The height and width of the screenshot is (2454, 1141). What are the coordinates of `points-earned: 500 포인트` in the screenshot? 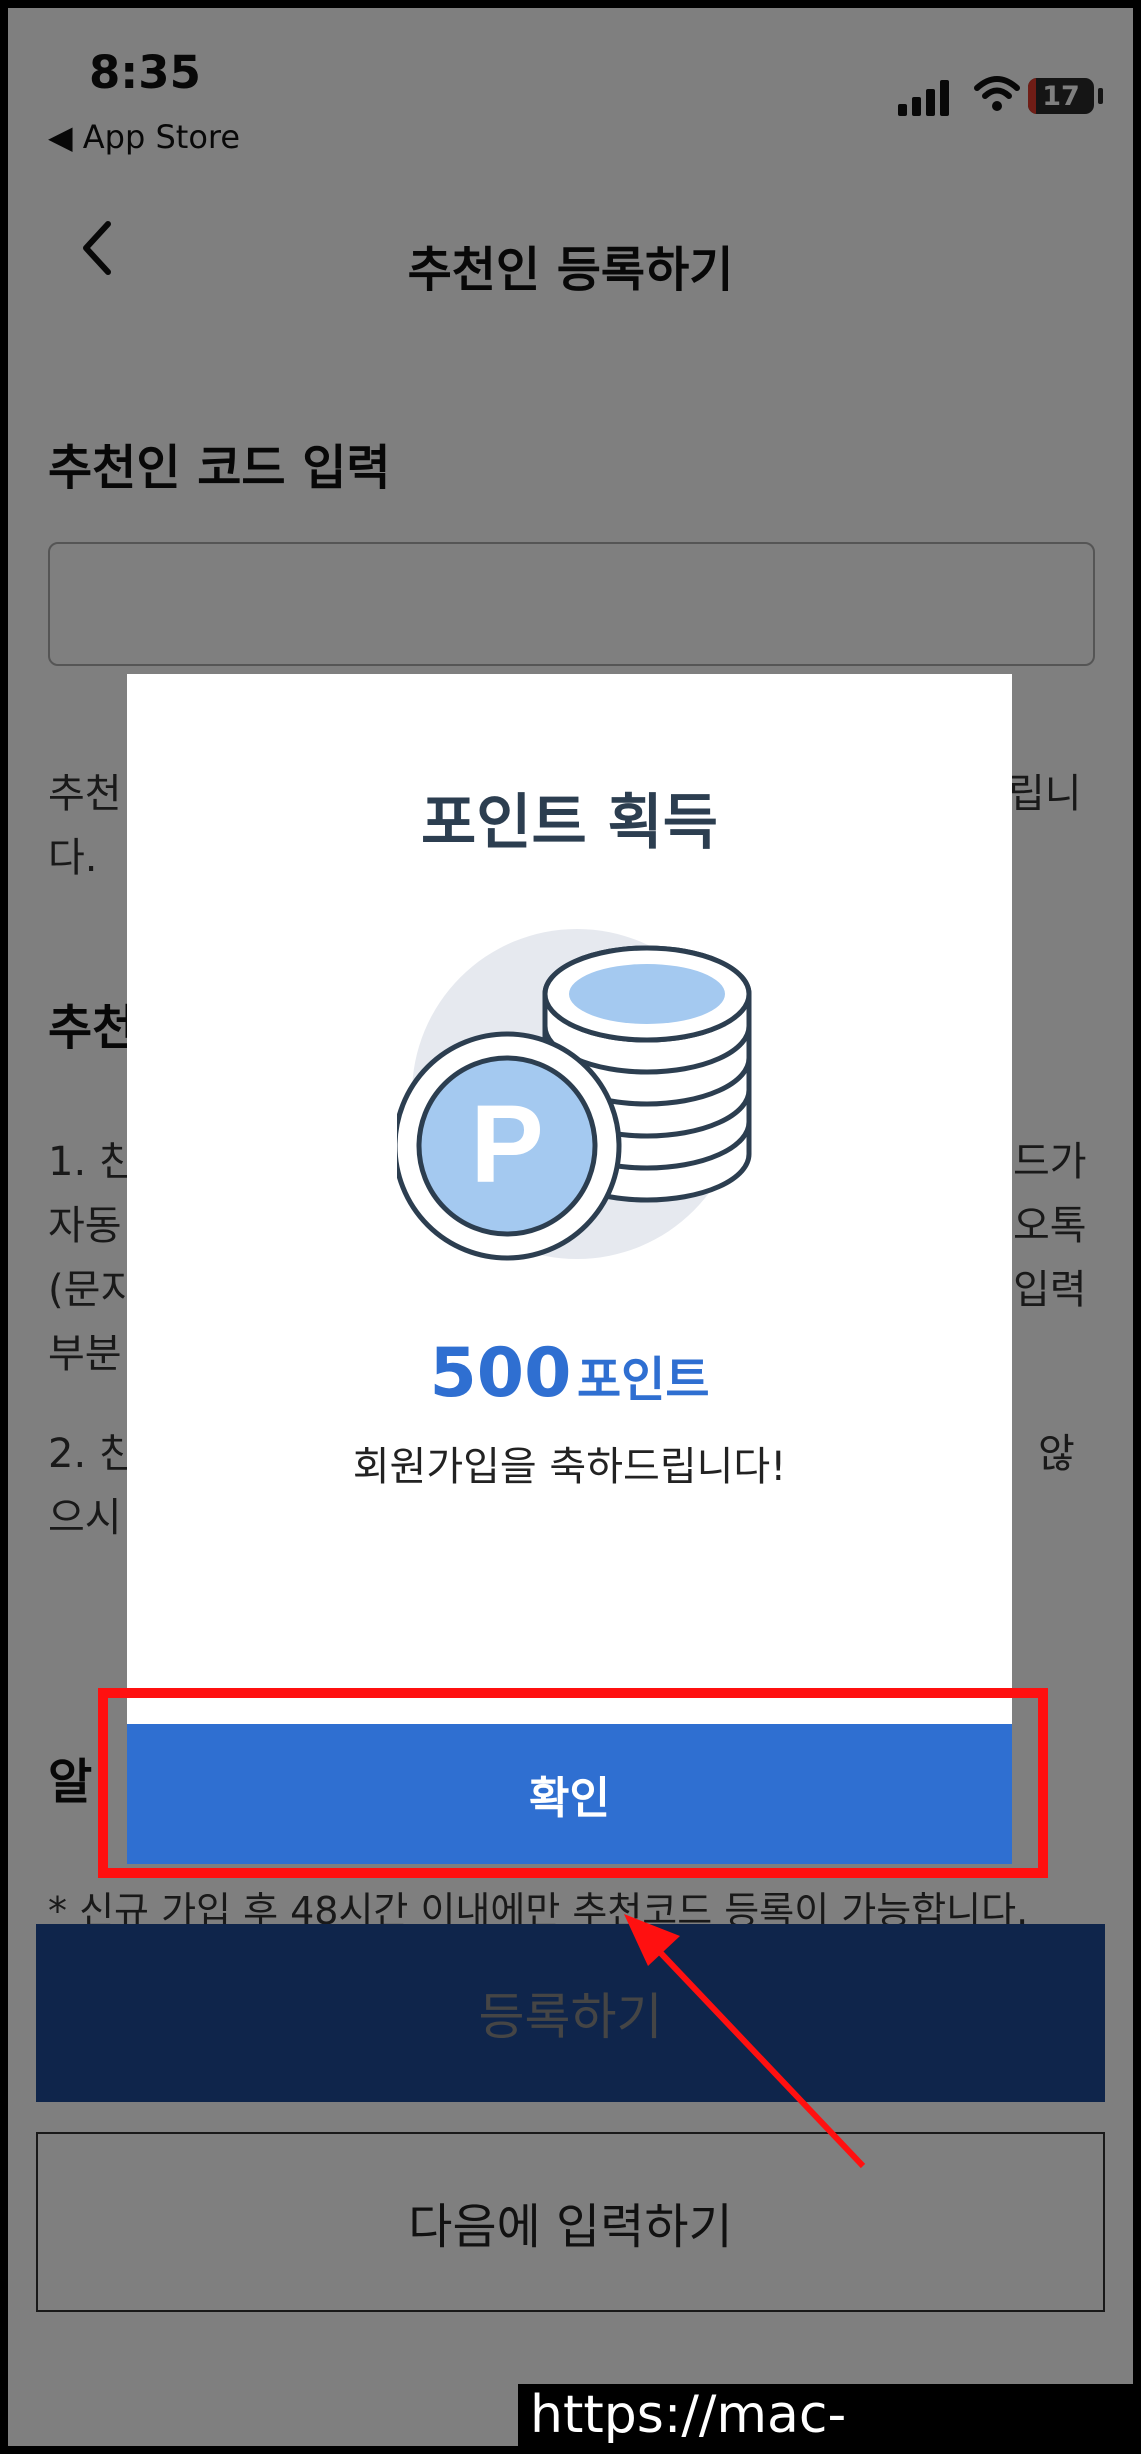 It's located at (569, 1373).